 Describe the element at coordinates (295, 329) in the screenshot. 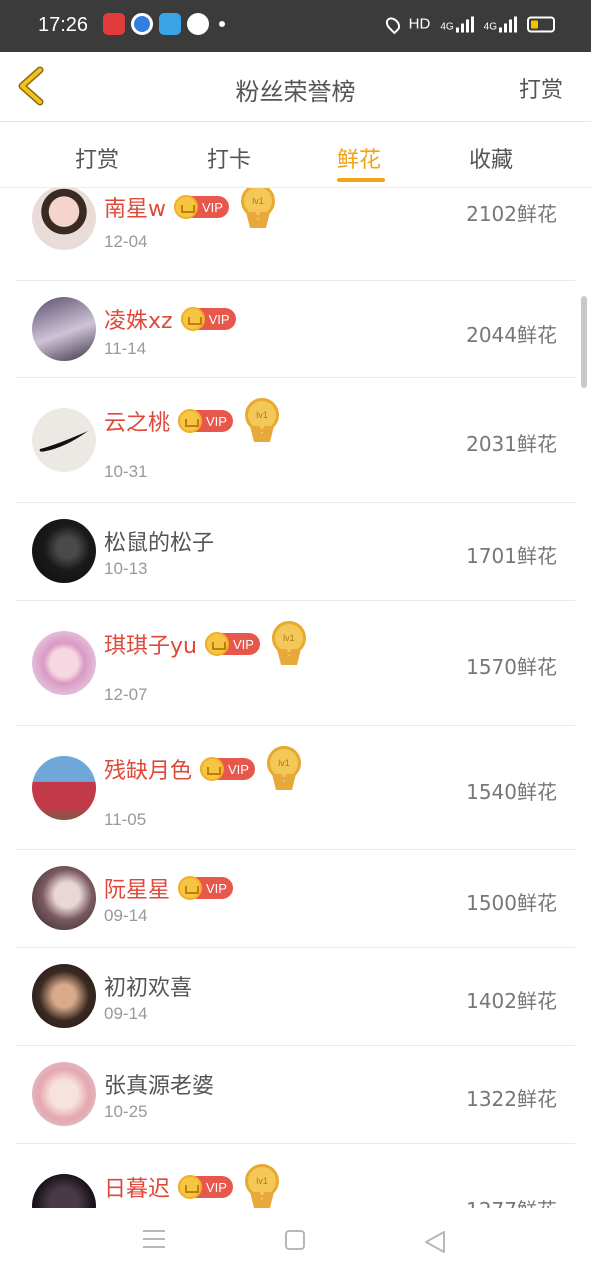

I see `list-item: 凌姝xz VIP 11-14 2044鲜花` at that location.